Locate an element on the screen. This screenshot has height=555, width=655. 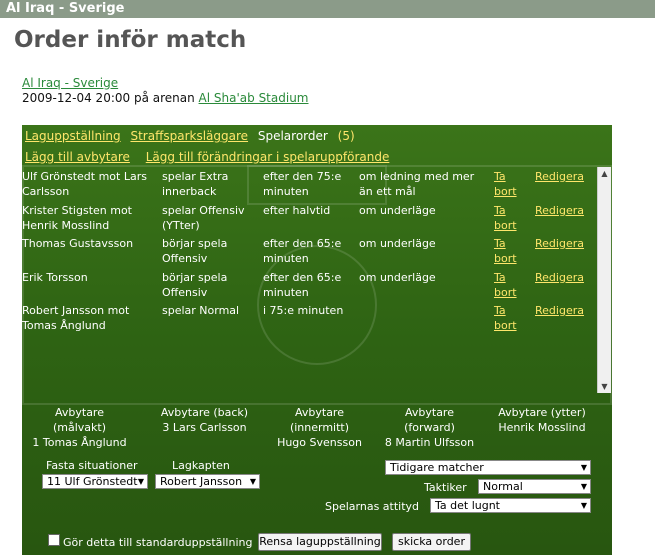
page-title: Order inför match is located at coordinates (130, 40).